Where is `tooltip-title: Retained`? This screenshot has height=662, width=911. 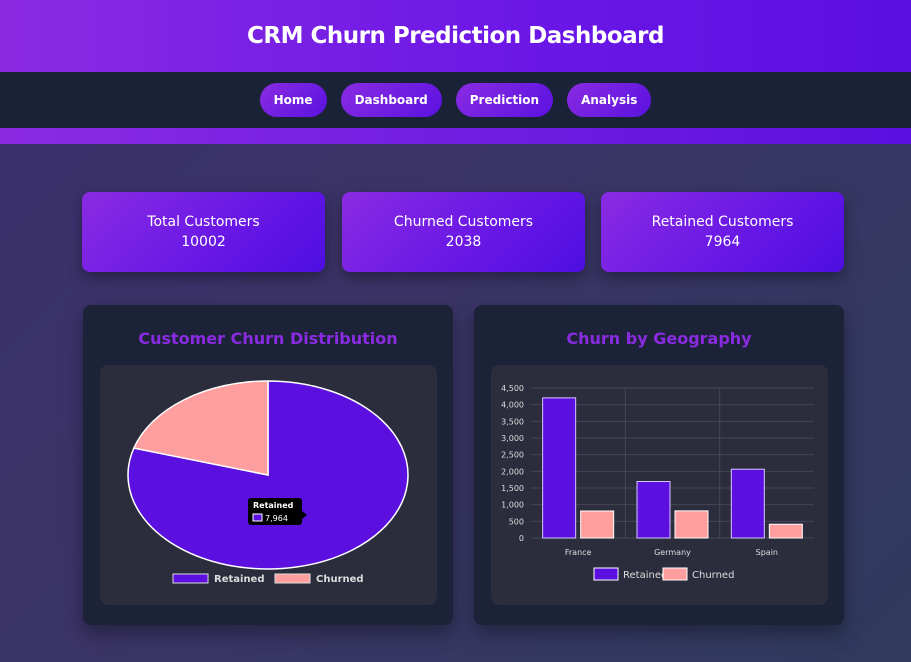 tooltip-title: Retained is located at coordinates (273, 505).